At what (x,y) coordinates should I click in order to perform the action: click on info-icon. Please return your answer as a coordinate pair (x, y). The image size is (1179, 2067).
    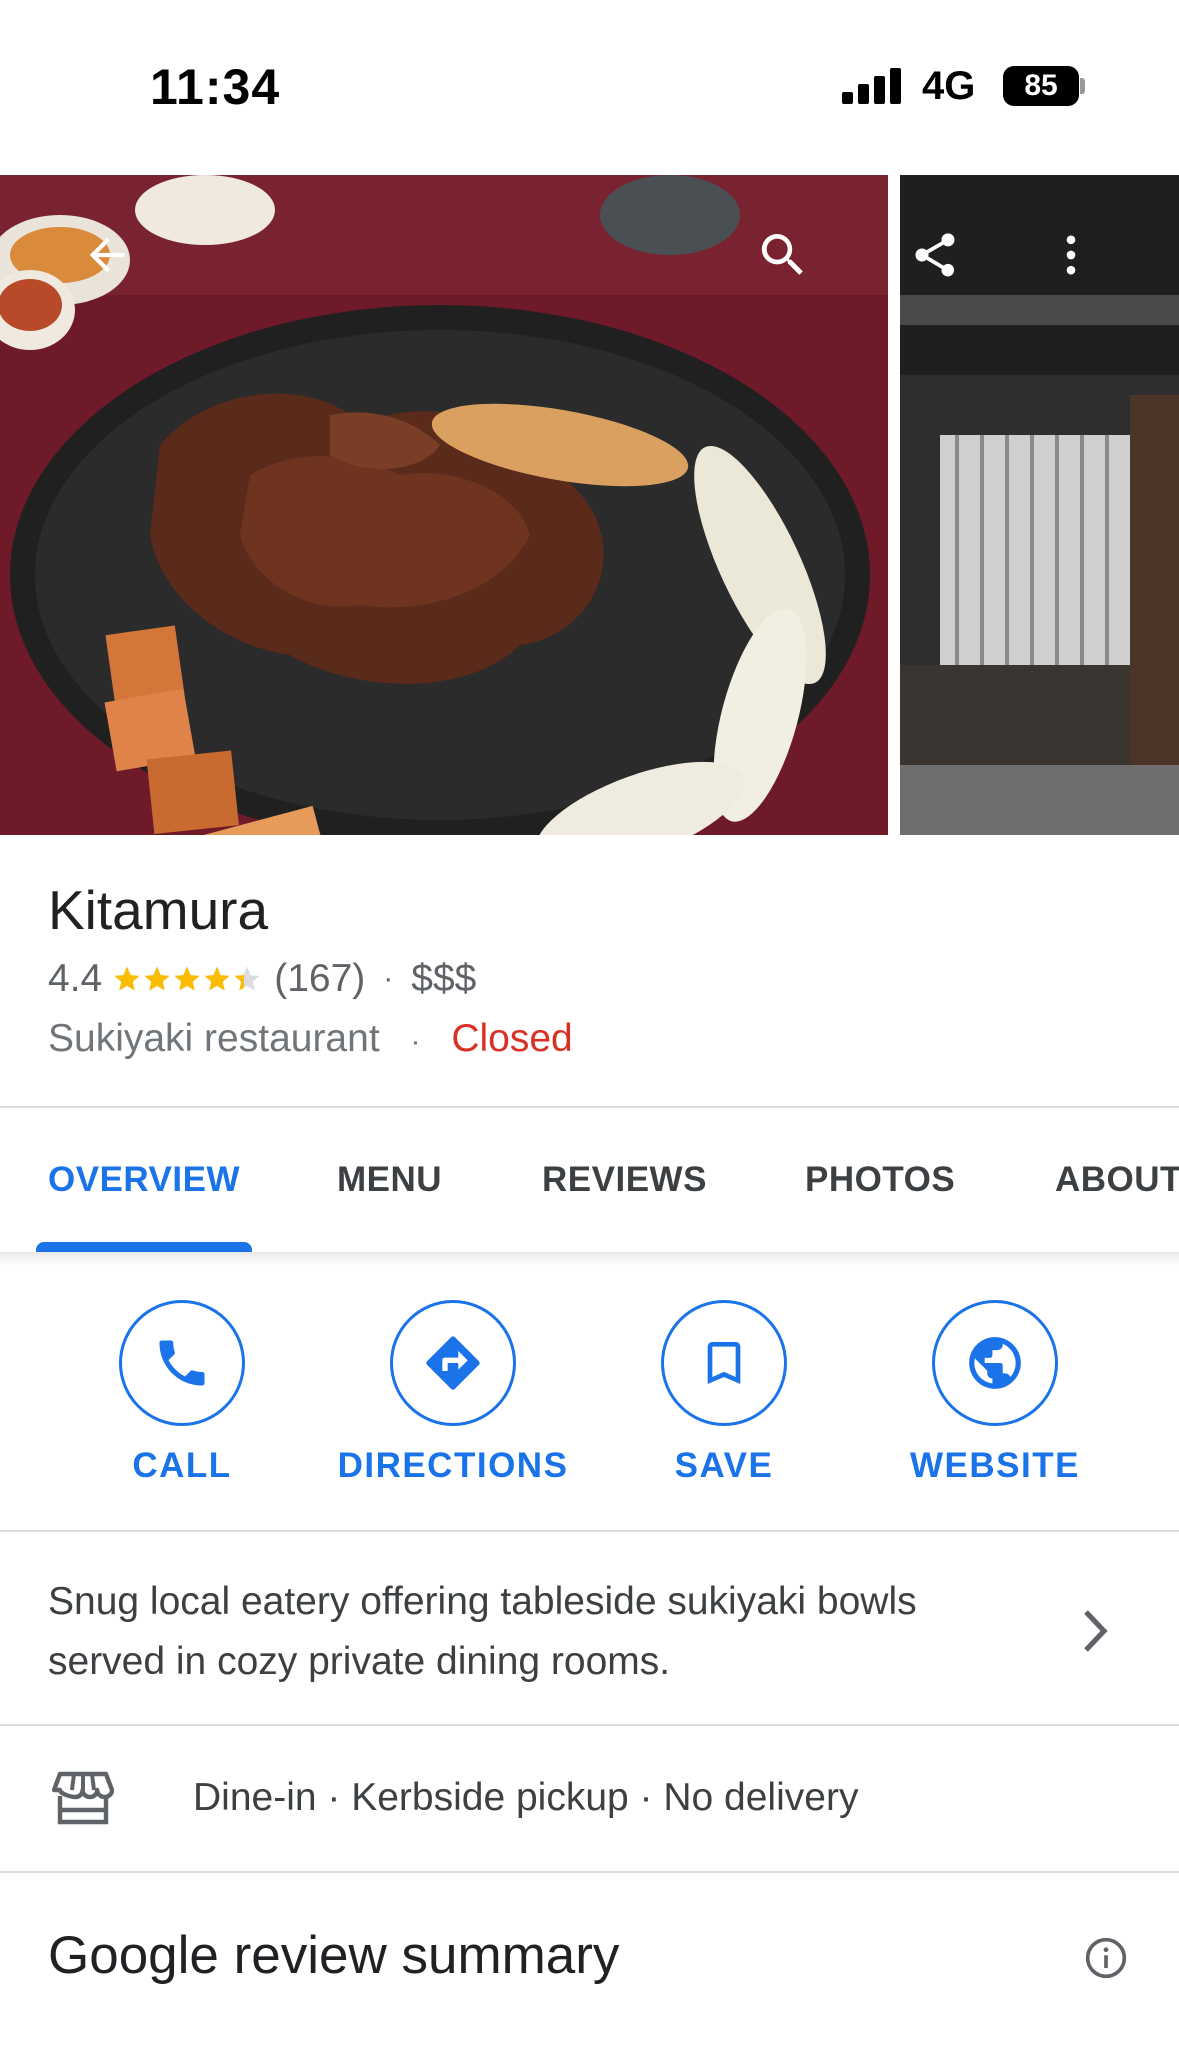
    Looking at the image, I should click on (1106, 1960).